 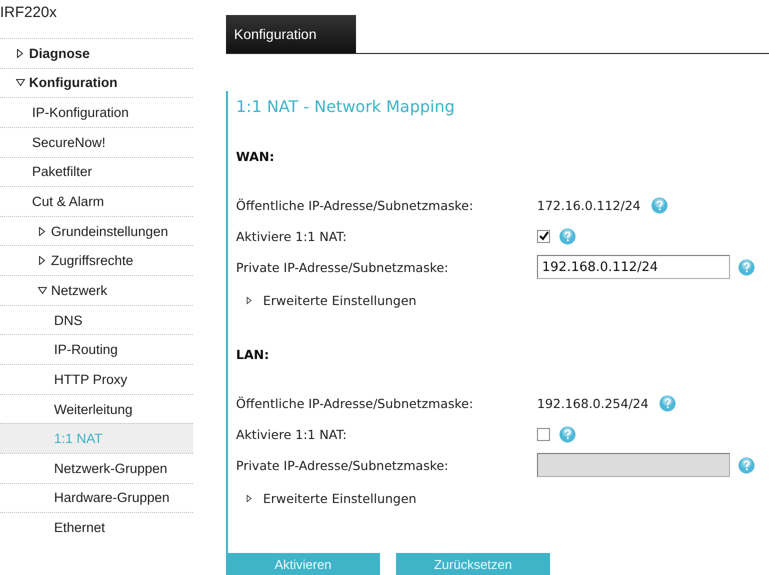 I want to click on sidebar-item: Cut & Alarm, so click(x=96, y=201).